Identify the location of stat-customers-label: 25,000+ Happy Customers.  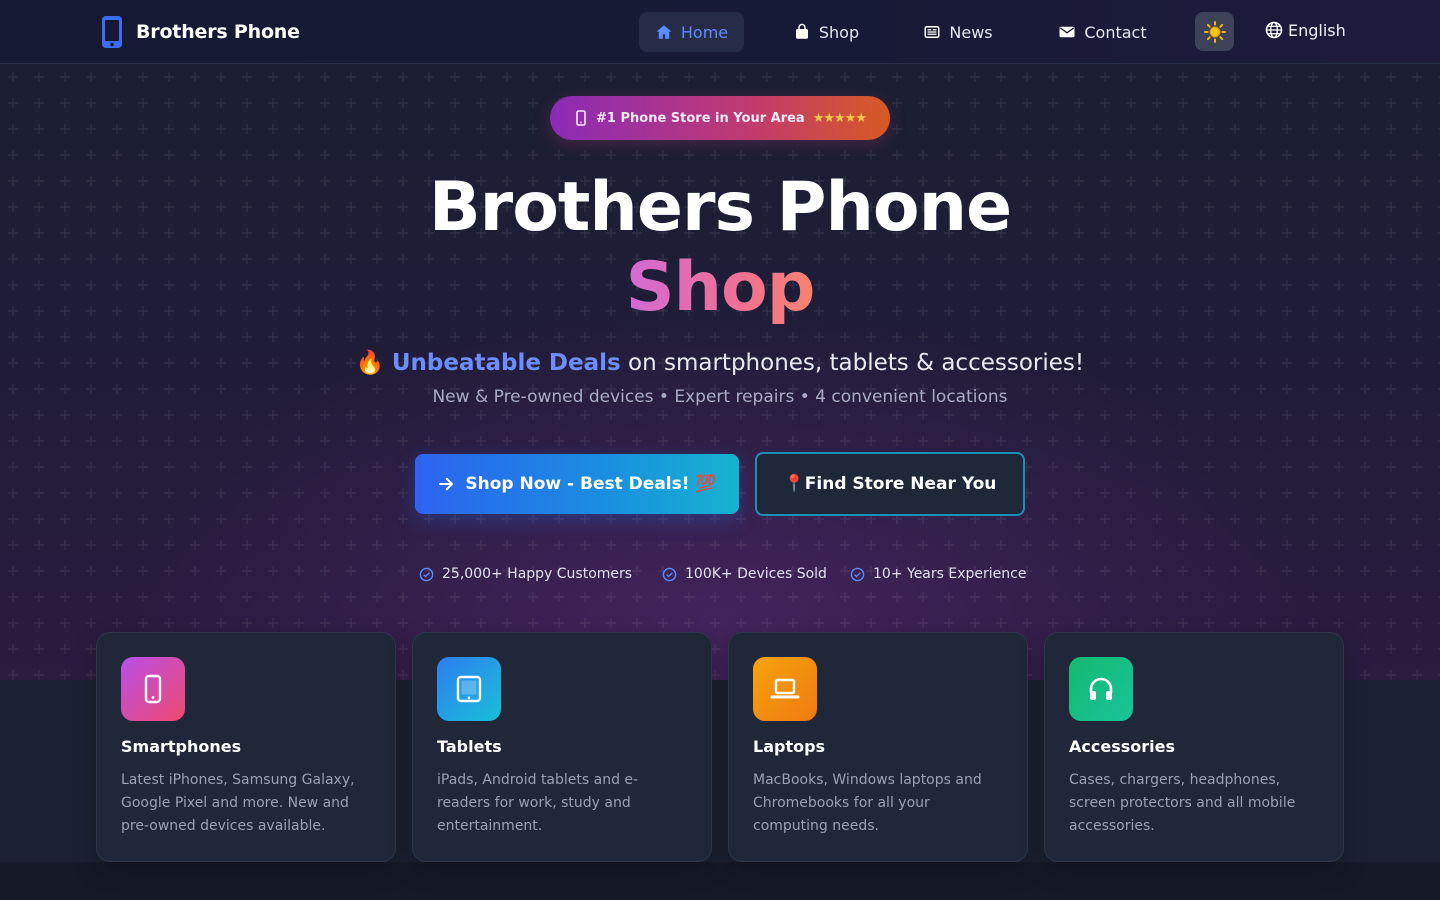
(537, 574).